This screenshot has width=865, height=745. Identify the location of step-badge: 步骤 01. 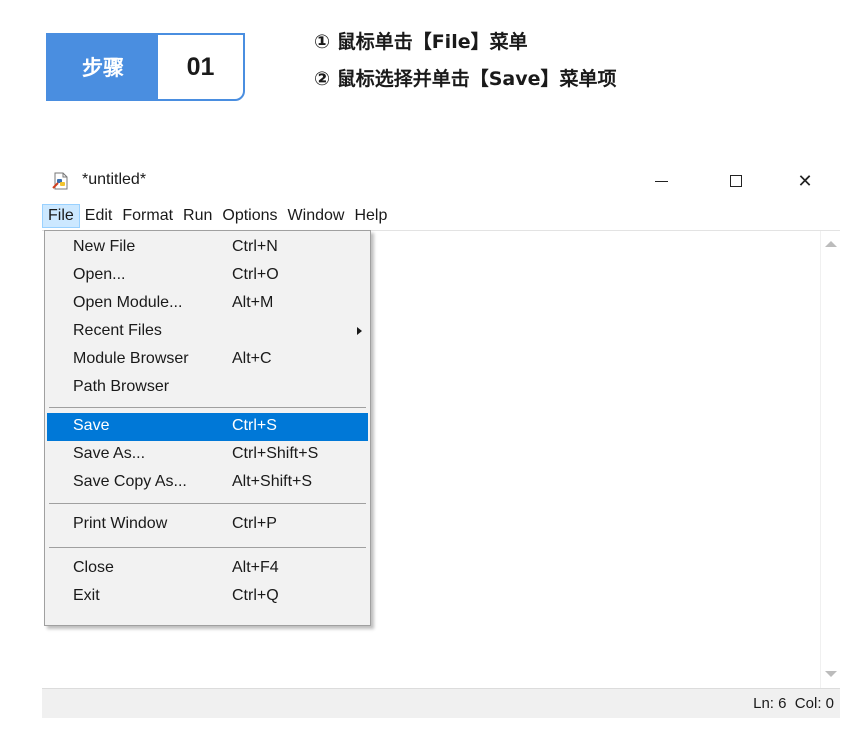
(145, 67).